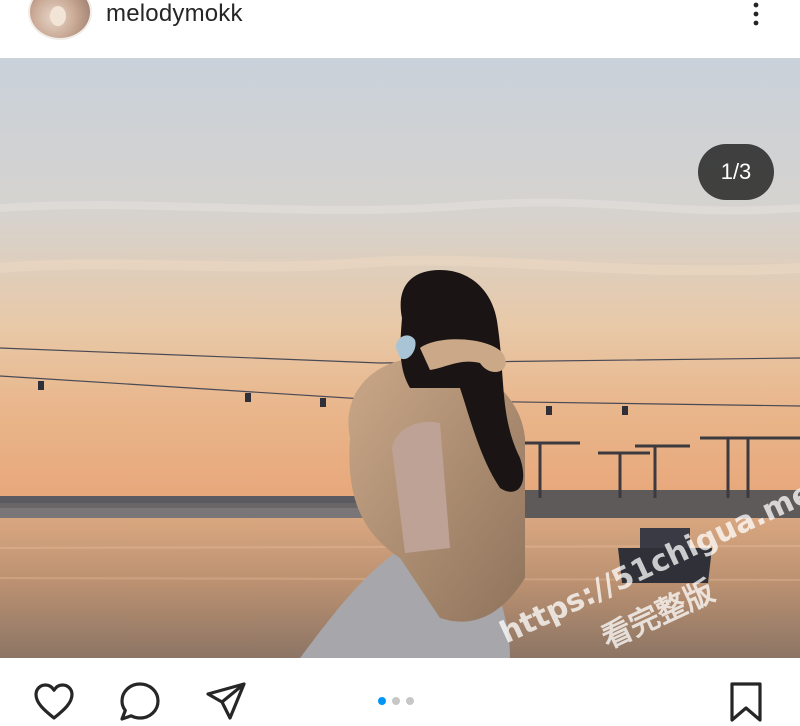  I want to click on send-icon, so click(226, 702).